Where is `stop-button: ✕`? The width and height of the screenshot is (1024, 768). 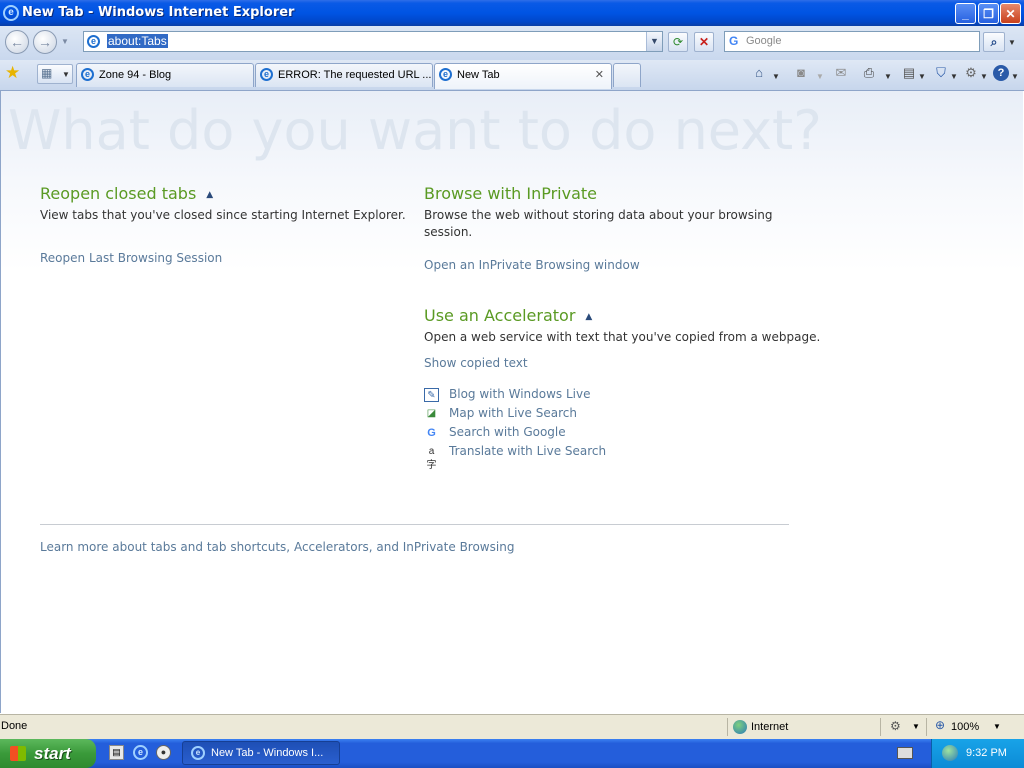 stop-button: ✕ is located at coordinates (704, 42).